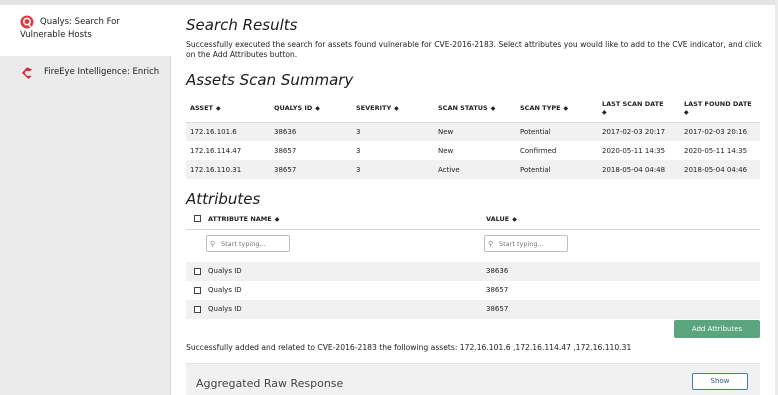  Describe the element at coordinates (102, 72) in the screenshot. I see `sidebar-item-label: FireEye Intelligence: Enrich` at that location.